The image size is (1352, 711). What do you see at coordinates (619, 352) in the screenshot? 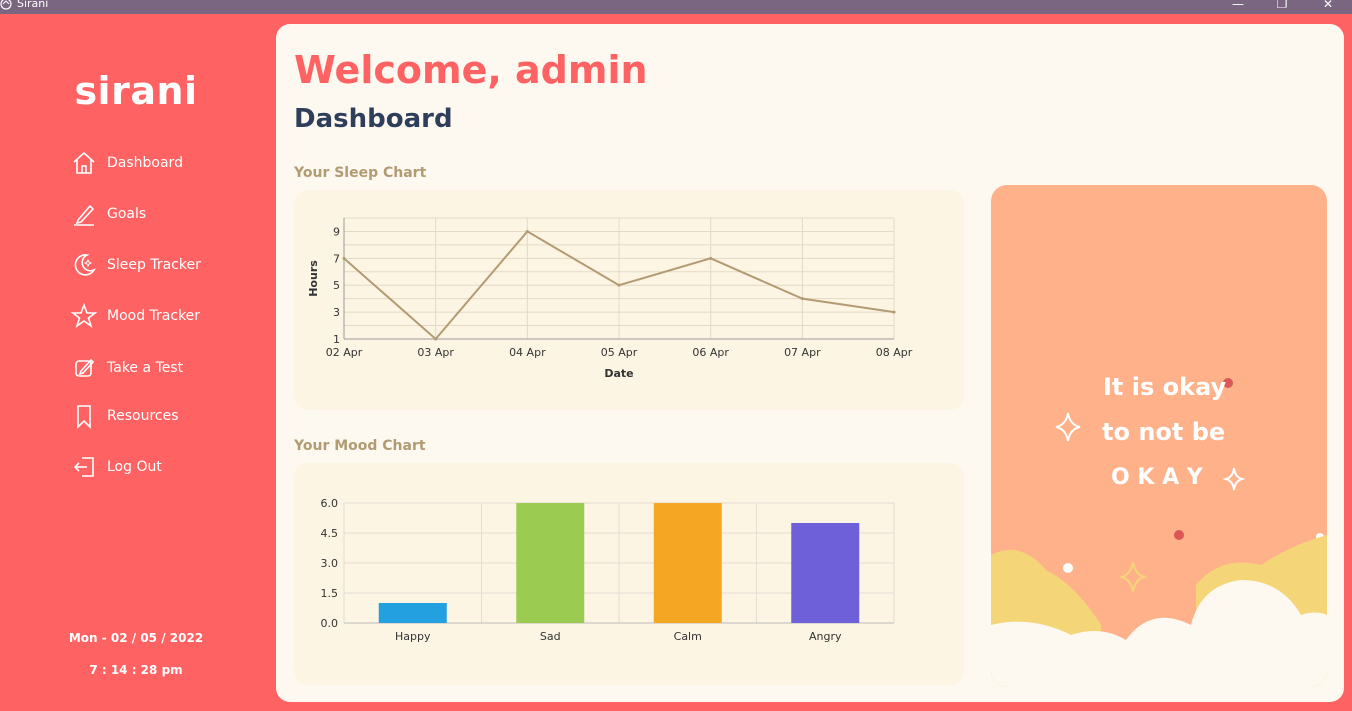
I see `x-tick-label: 05 Apr` at bounding box center [619, 352].